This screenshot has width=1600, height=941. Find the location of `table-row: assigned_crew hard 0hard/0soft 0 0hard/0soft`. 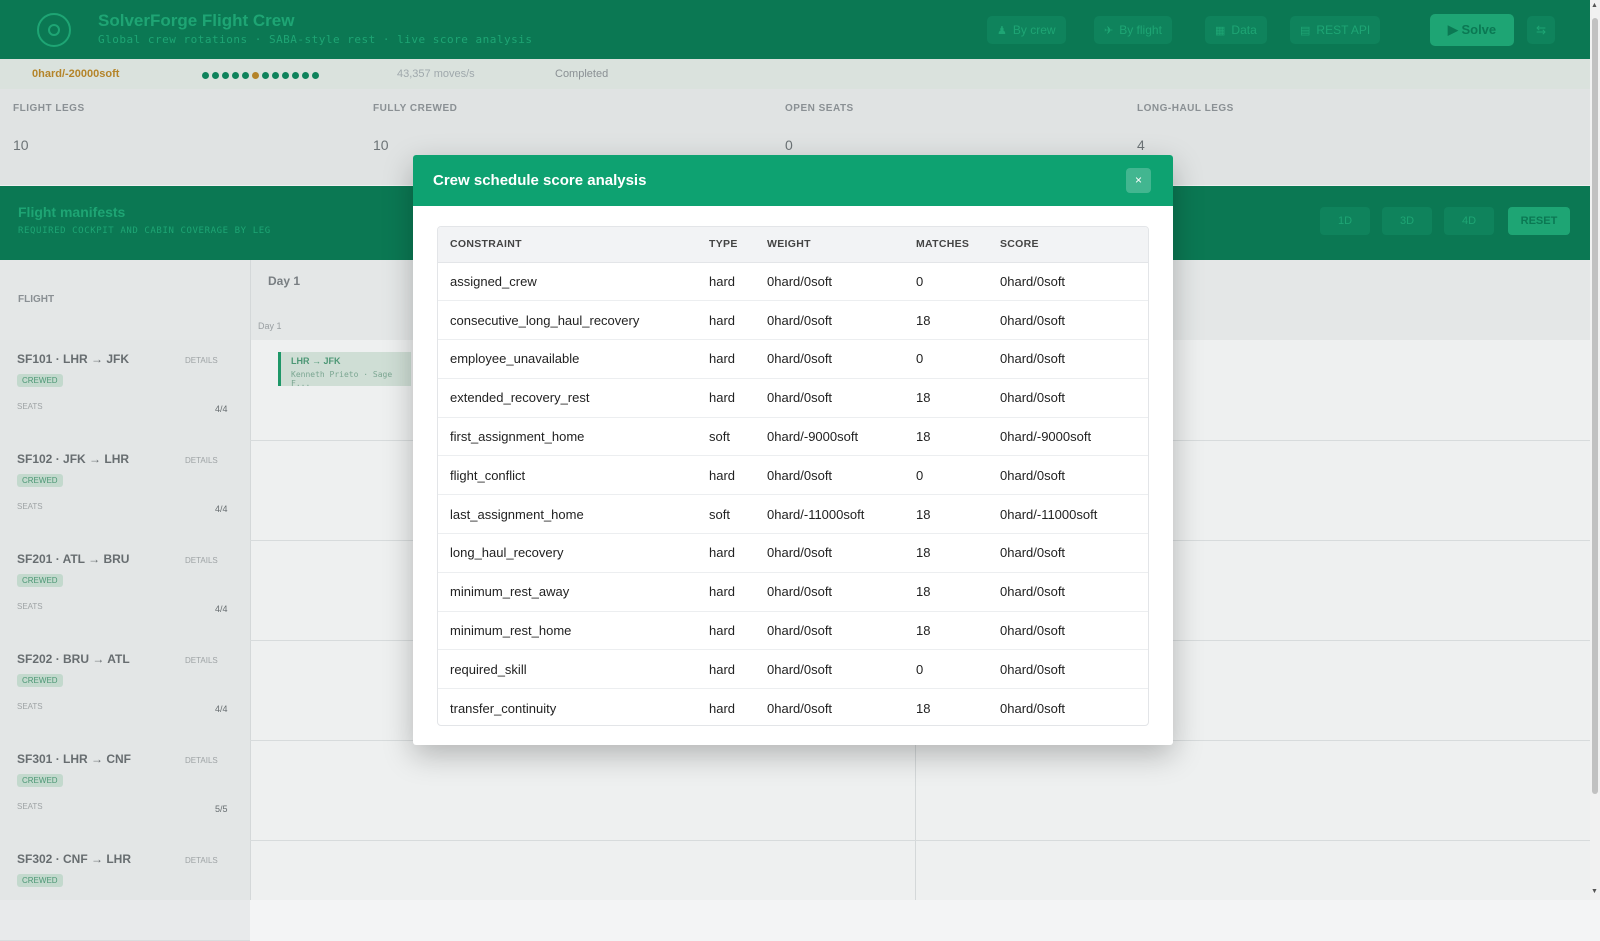

table-row: assigned_crew hard 0hard/0soft 0 0hard/0soft is located at coordinates (793, 282).